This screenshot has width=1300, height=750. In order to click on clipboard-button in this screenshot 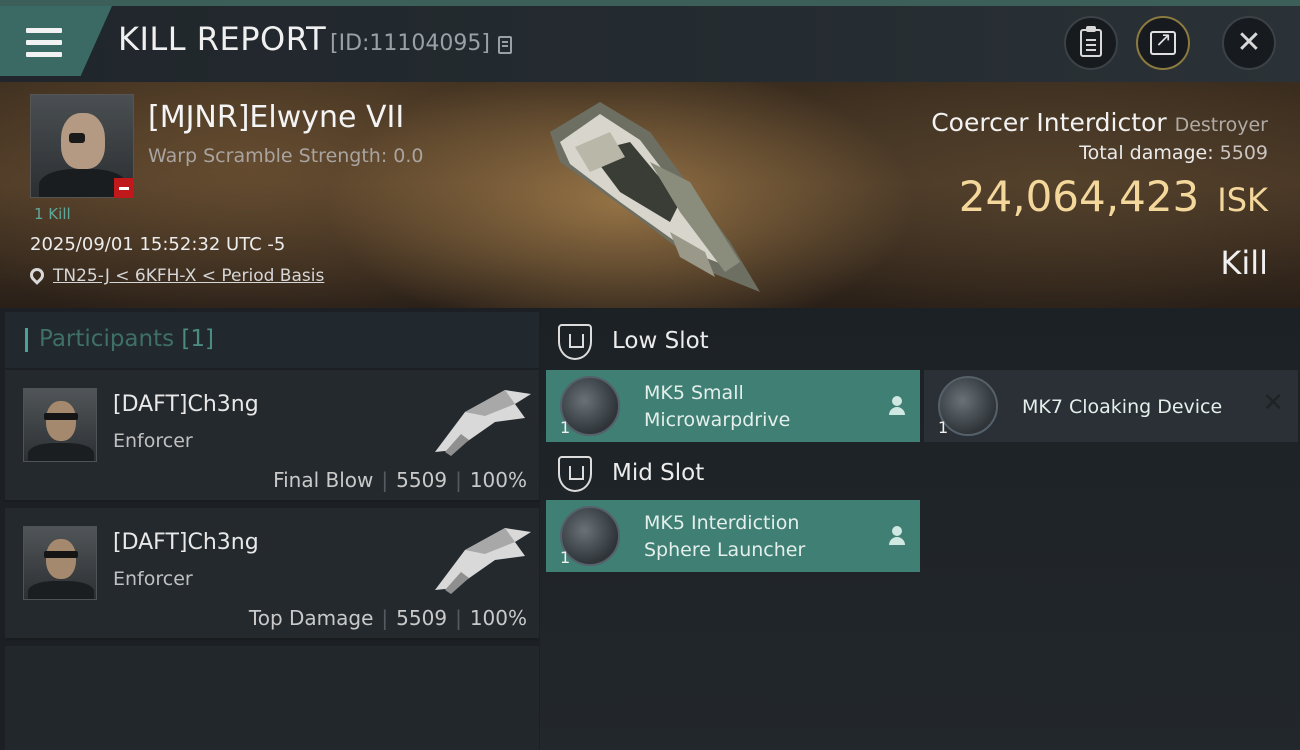, I will do `click(1091, 43)`.